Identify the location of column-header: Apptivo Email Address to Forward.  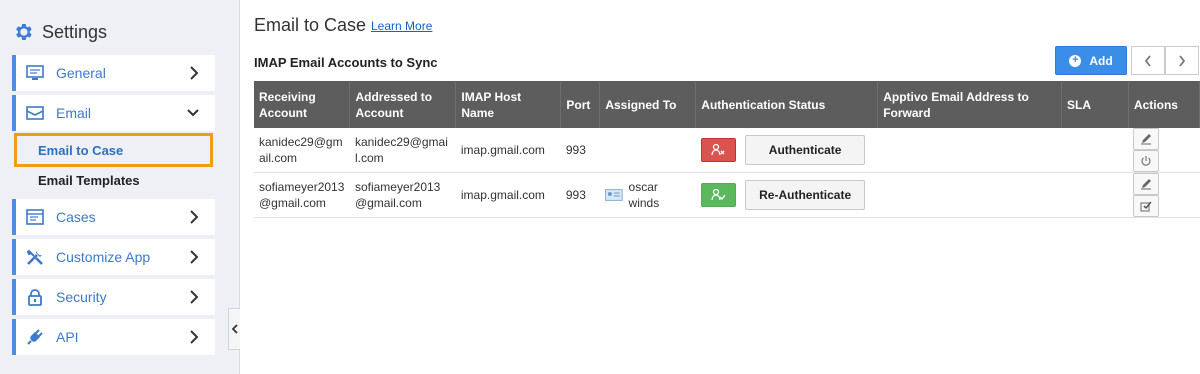
(969, 104).